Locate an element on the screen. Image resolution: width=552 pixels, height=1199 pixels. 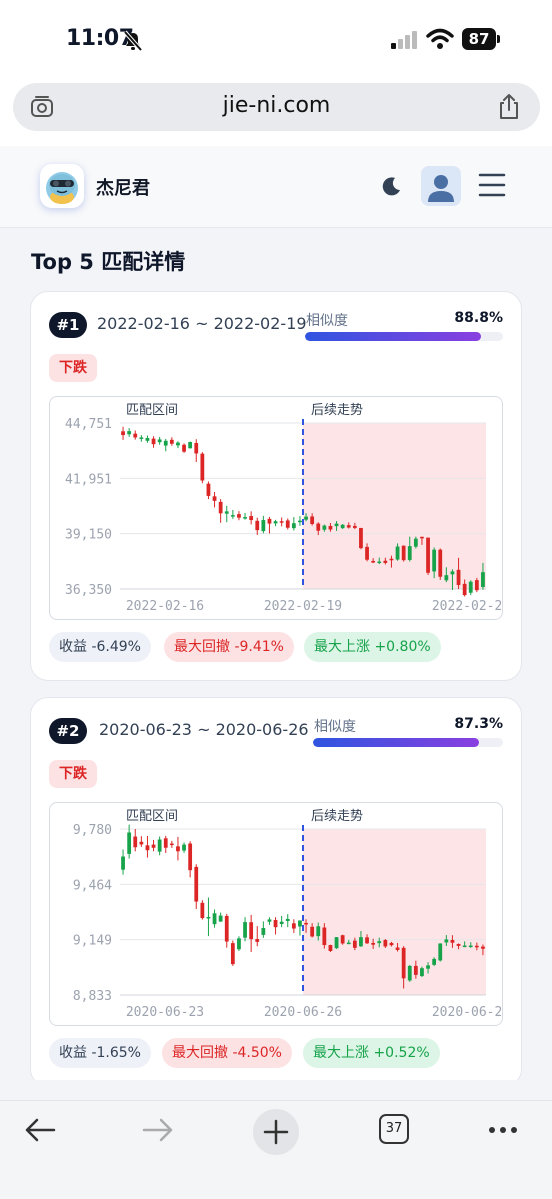
x-tick-label: 2022-02-19 is located at coordinates (303, 606).